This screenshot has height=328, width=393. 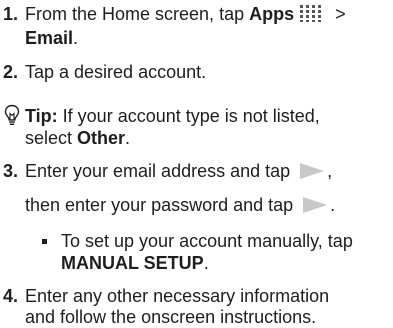 I want to click on manual-setup-label: MANUAL SETUP, so click(x=132, y=263).